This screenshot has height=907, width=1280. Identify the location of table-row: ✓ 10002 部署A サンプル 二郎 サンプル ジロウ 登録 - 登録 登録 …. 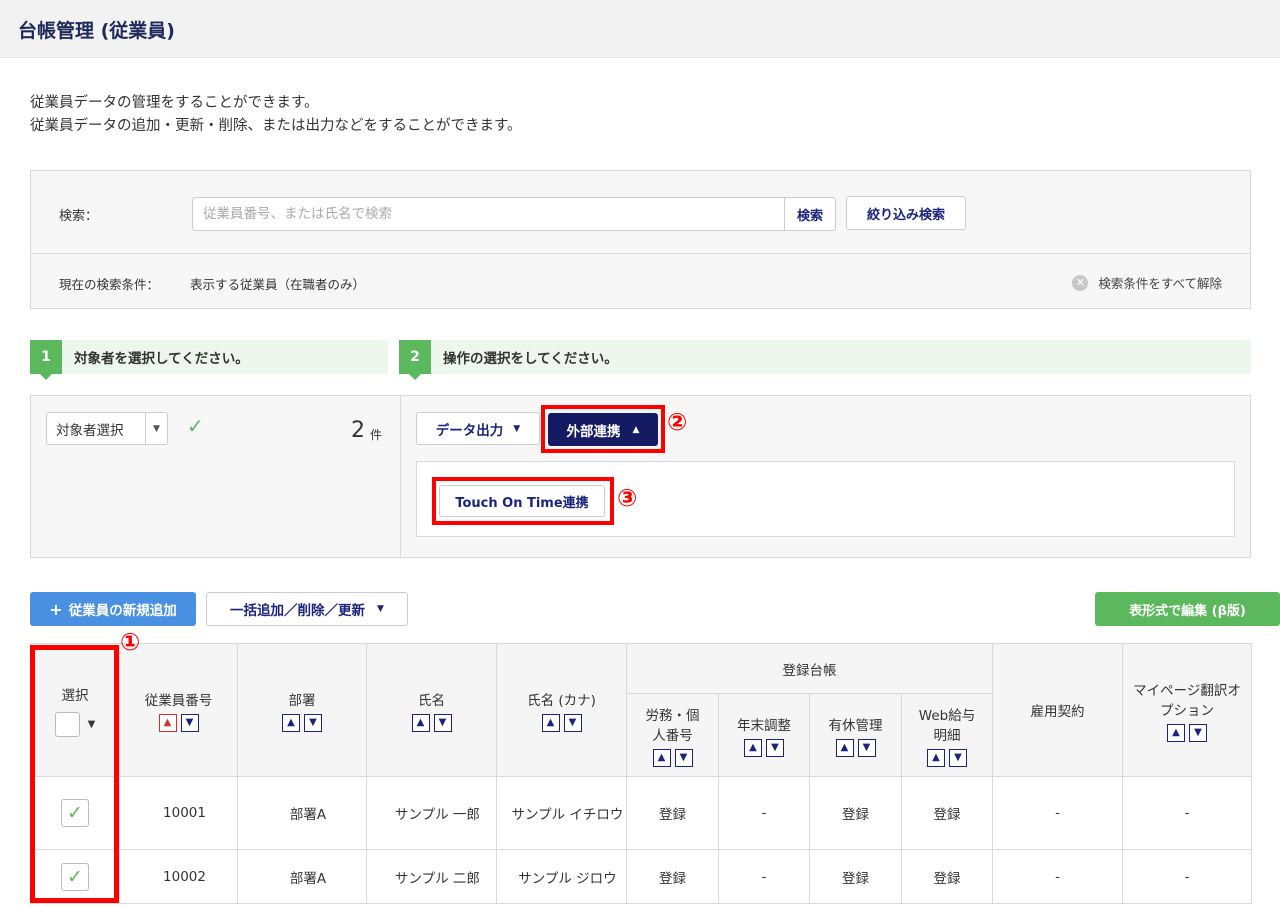
(641, 876).